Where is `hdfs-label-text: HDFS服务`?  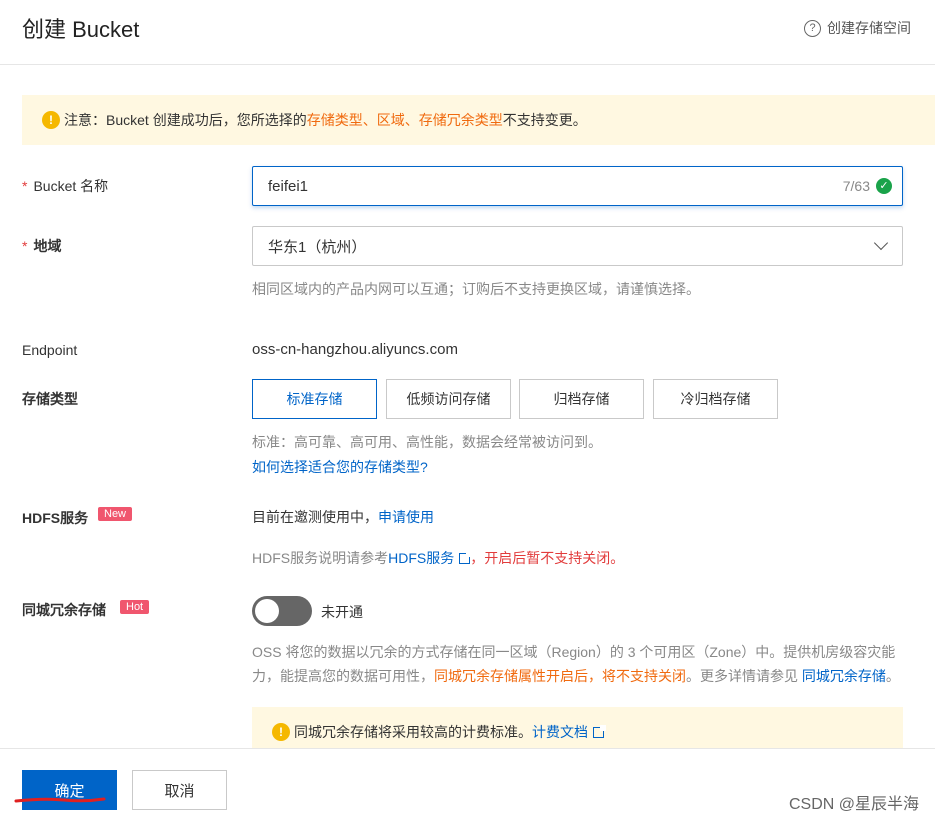 hdfs-label-text: HDFS服务 is located at coordinates (55, 518).